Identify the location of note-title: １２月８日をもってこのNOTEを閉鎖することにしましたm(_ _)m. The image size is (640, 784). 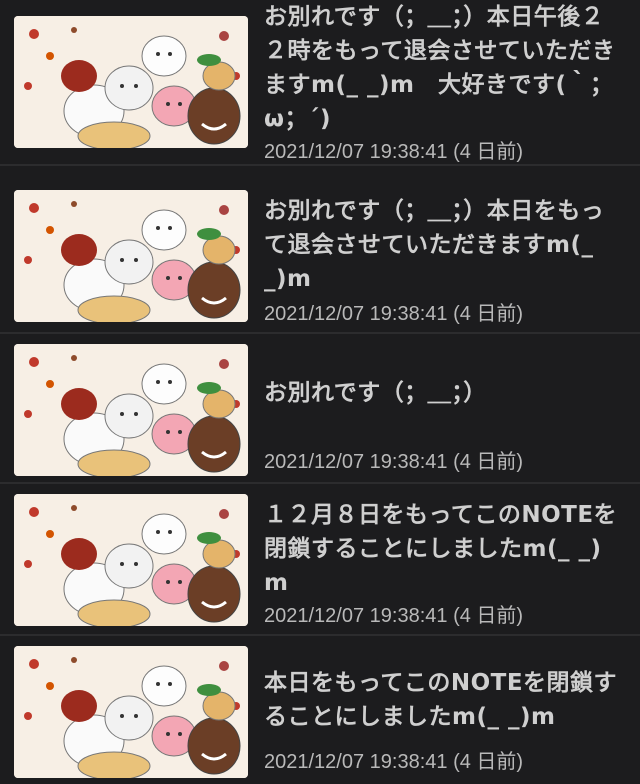
(441, 549).